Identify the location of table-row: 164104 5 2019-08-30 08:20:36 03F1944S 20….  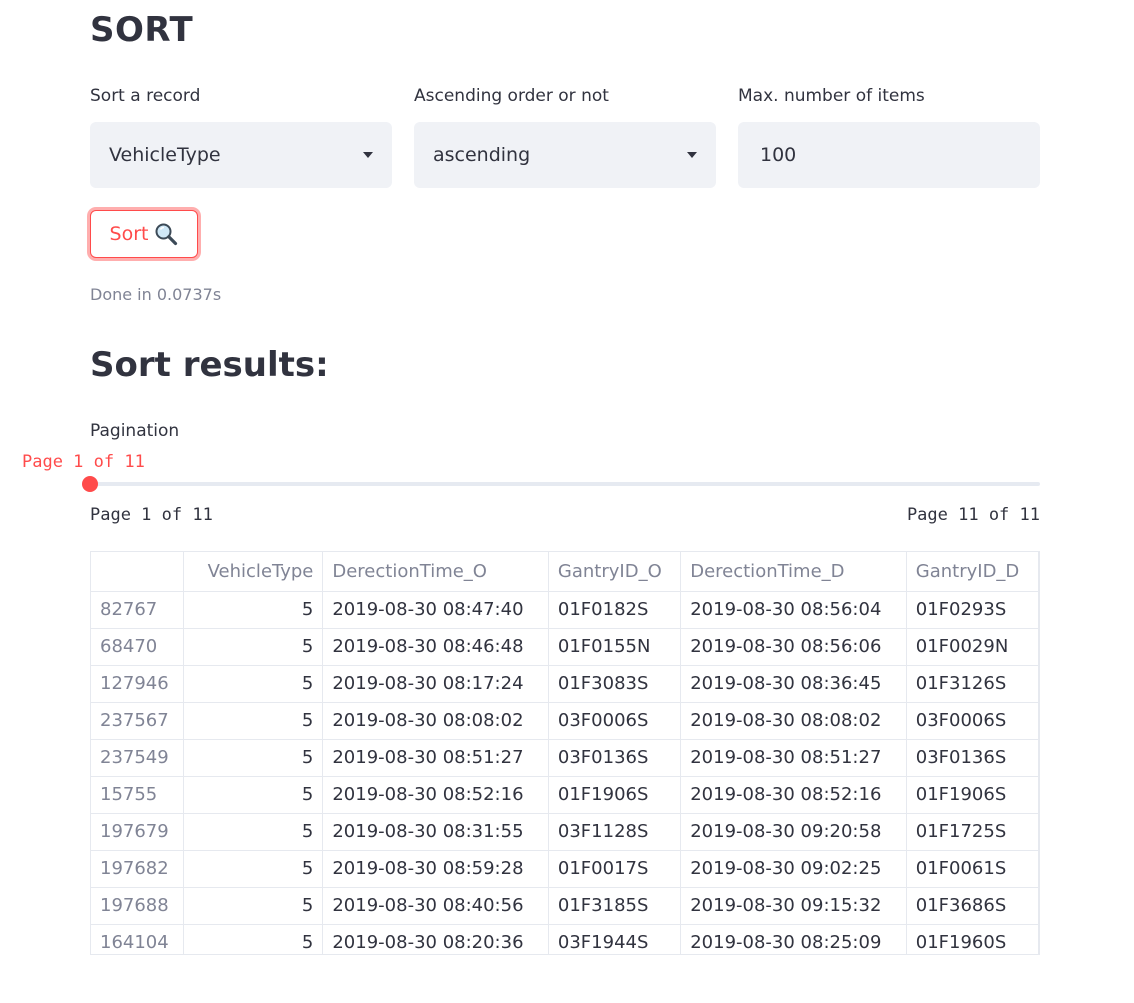
(565, 939).